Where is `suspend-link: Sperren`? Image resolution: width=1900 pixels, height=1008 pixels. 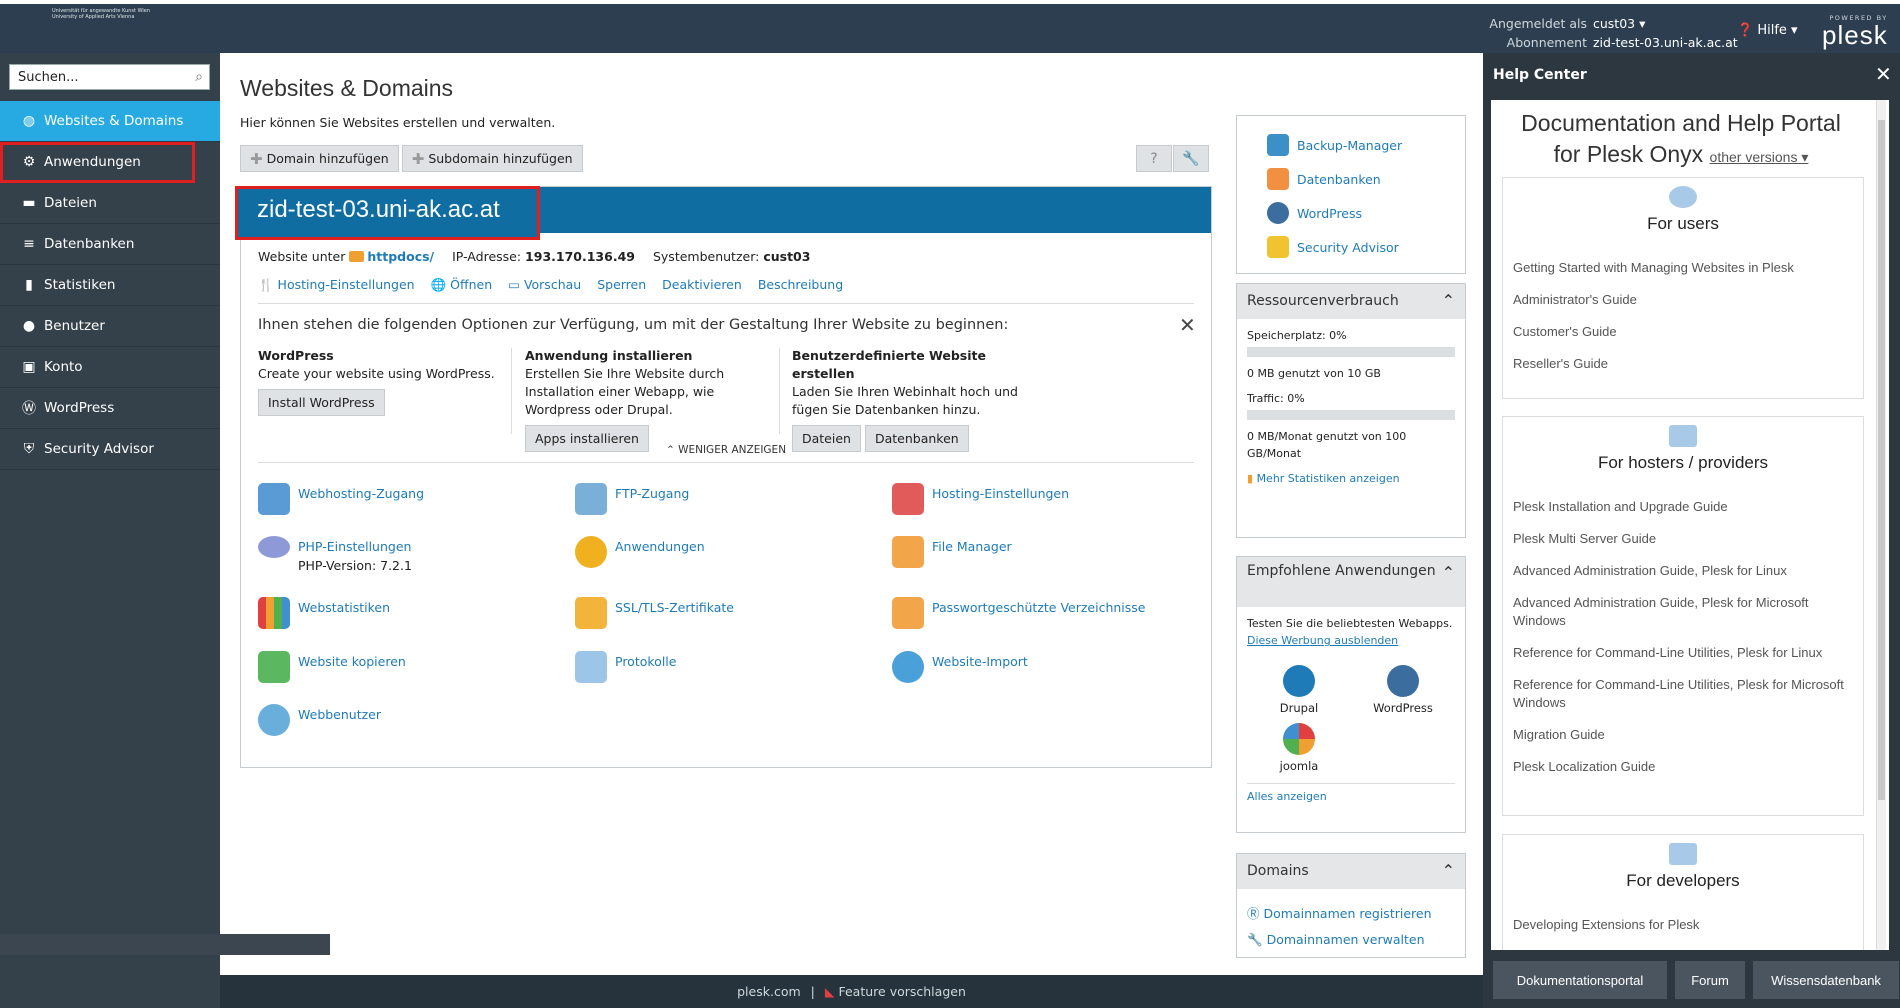 suspend-link: Sperren is located at coordinates (621, 285).